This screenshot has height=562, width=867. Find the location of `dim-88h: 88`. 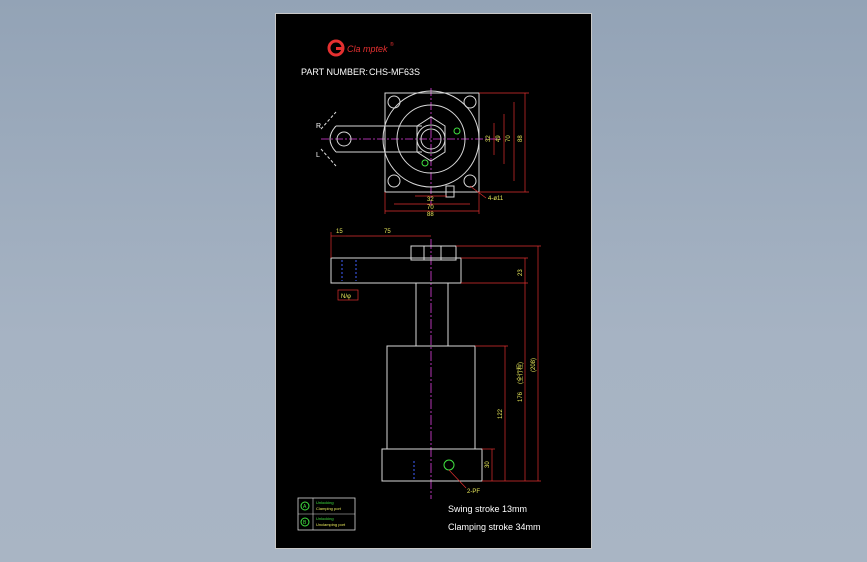

dim-88h: 88 is located at coordinates (430, 215).